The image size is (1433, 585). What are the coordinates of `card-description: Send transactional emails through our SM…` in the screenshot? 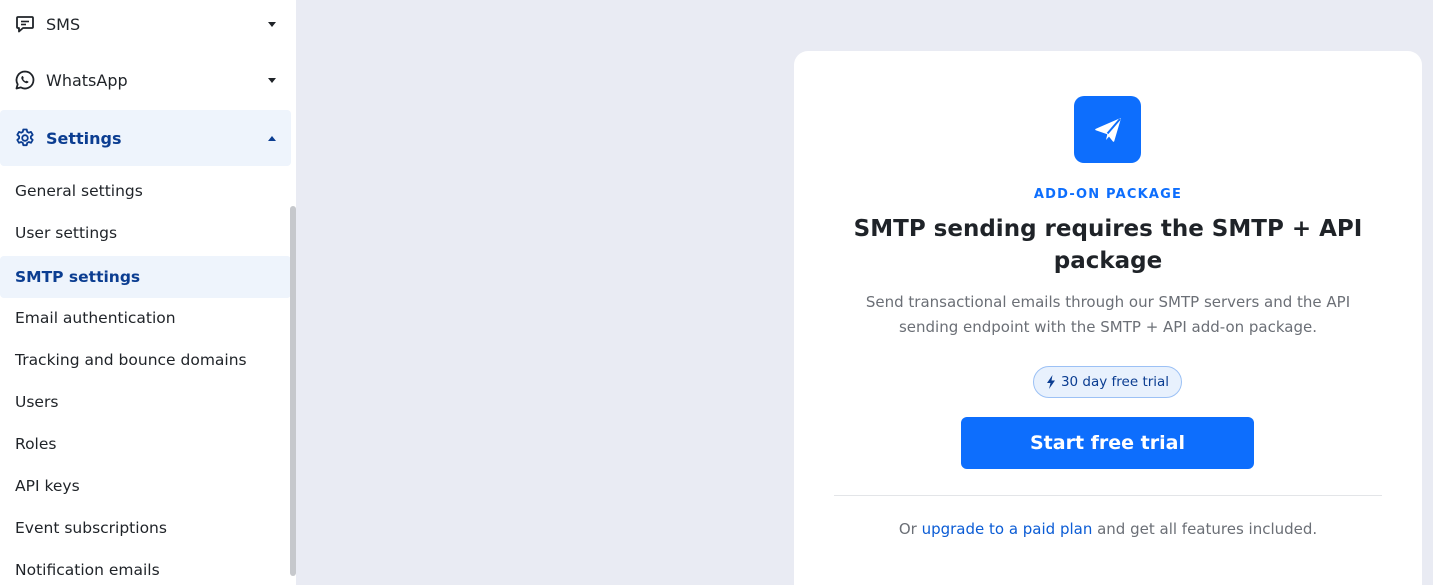 It's located at (1108, 314).